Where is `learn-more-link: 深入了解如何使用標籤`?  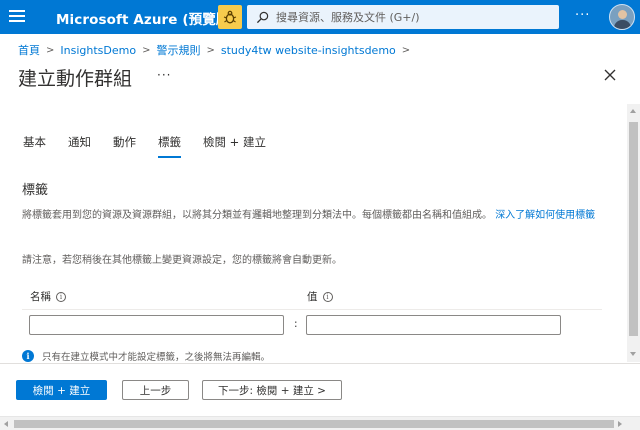 learn-more-link: 深入了解如何使用標籤 is located at coordinates (545, 215).